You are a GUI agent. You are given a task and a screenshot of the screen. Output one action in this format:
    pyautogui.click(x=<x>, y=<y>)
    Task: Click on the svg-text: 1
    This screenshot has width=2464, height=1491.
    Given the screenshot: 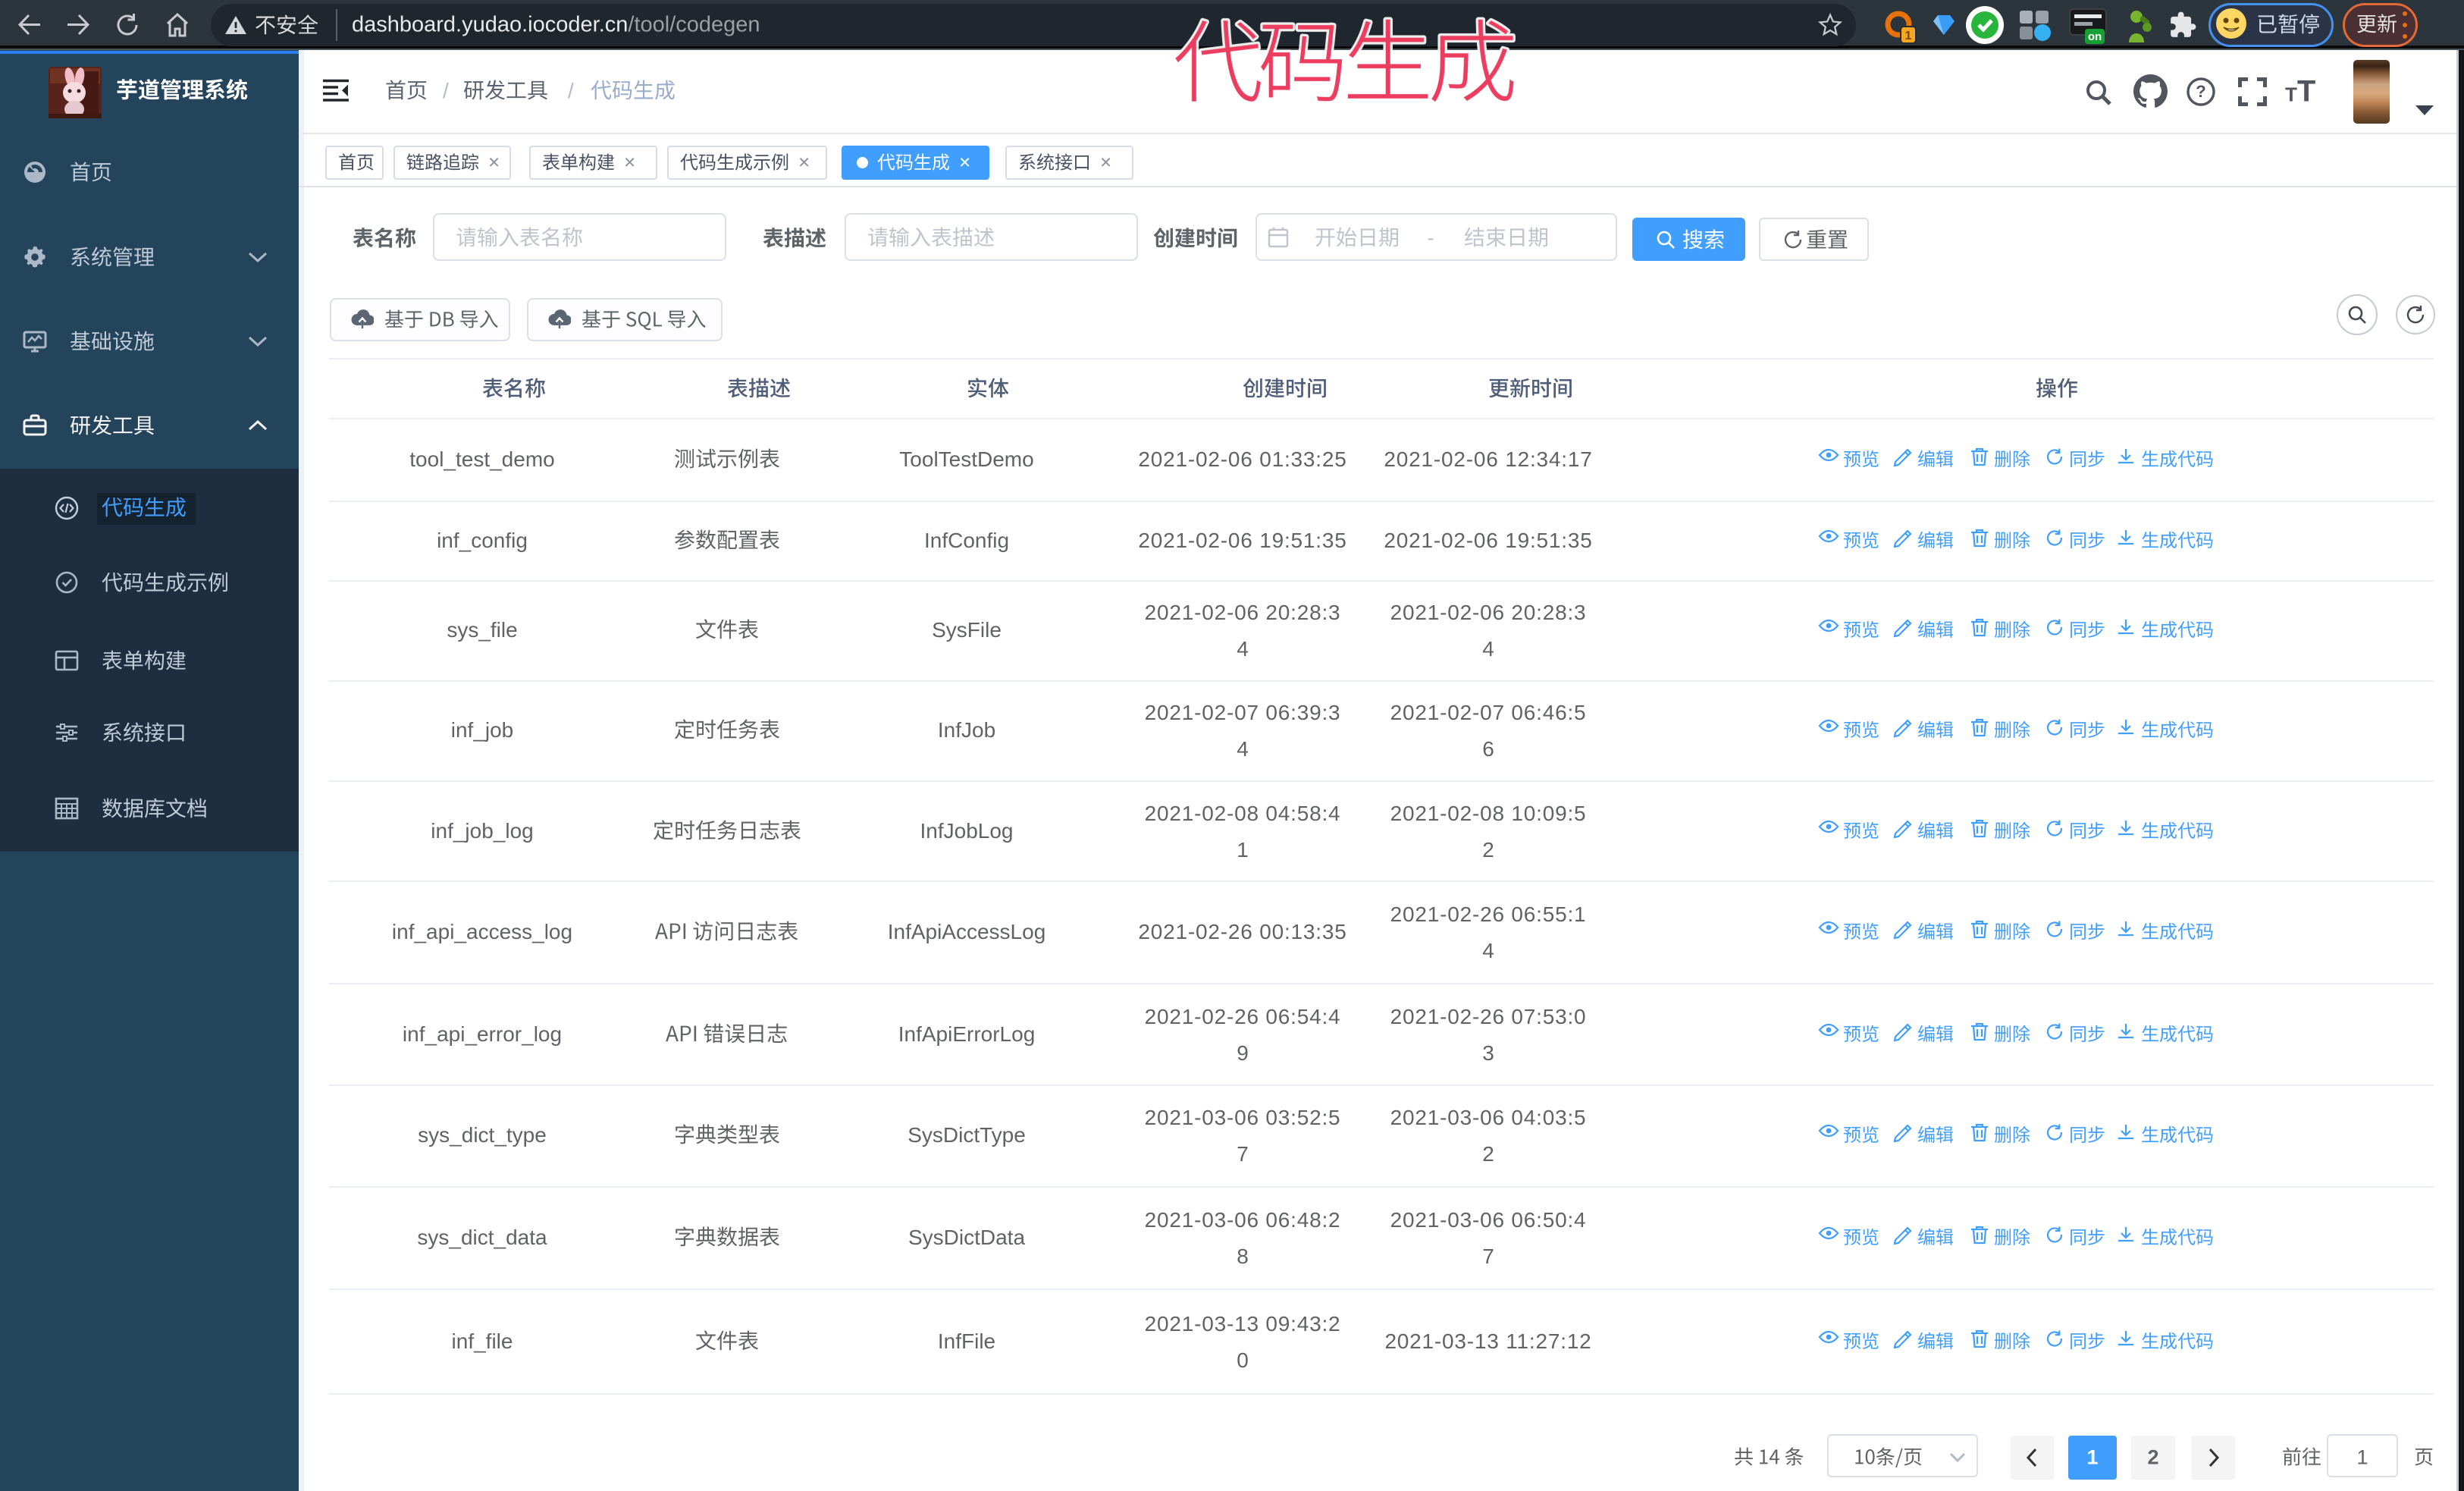 What is the action you would take?
    pyautogui.click(x=1909, y=36)
    